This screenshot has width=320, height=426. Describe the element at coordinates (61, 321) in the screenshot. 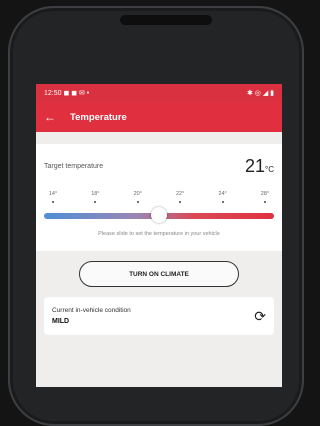

I see `condition-value: MILD` at that location.